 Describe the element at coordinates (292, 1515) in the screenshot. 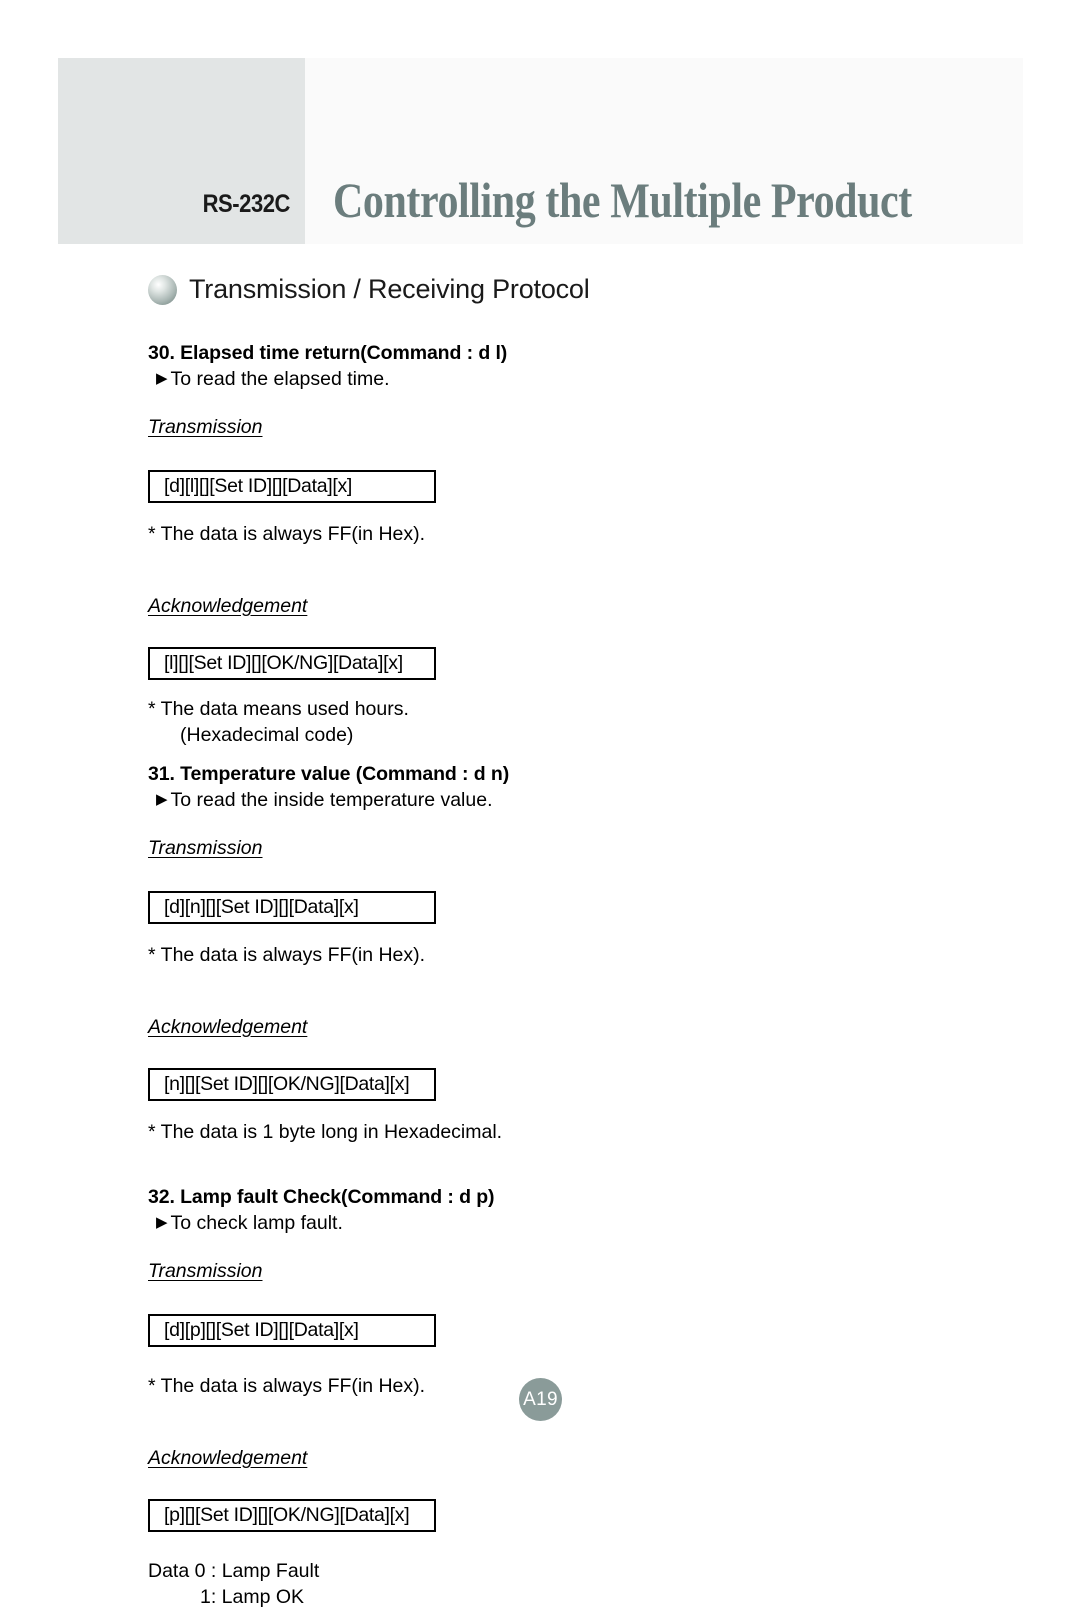

I see `acknowledgement-command-box: [p][][Set ID][][OK/NG][Data][x]` at that location.